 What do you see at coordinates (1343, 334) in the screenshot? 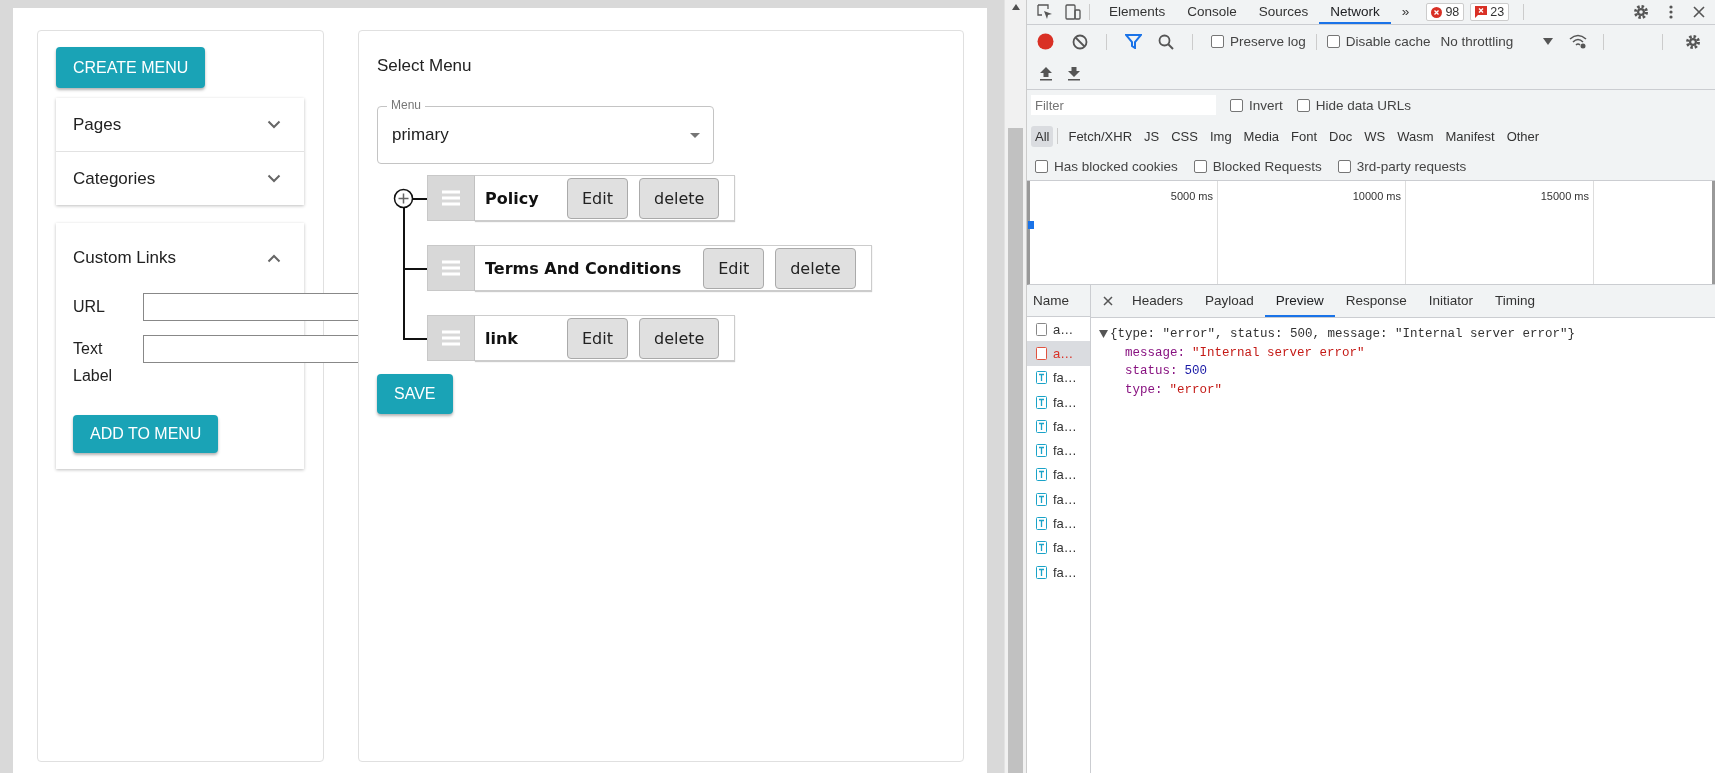
I see `json-summary: {type: "error", status: 500, message: "Internal server error"}` at bounding box center [1343, 334].